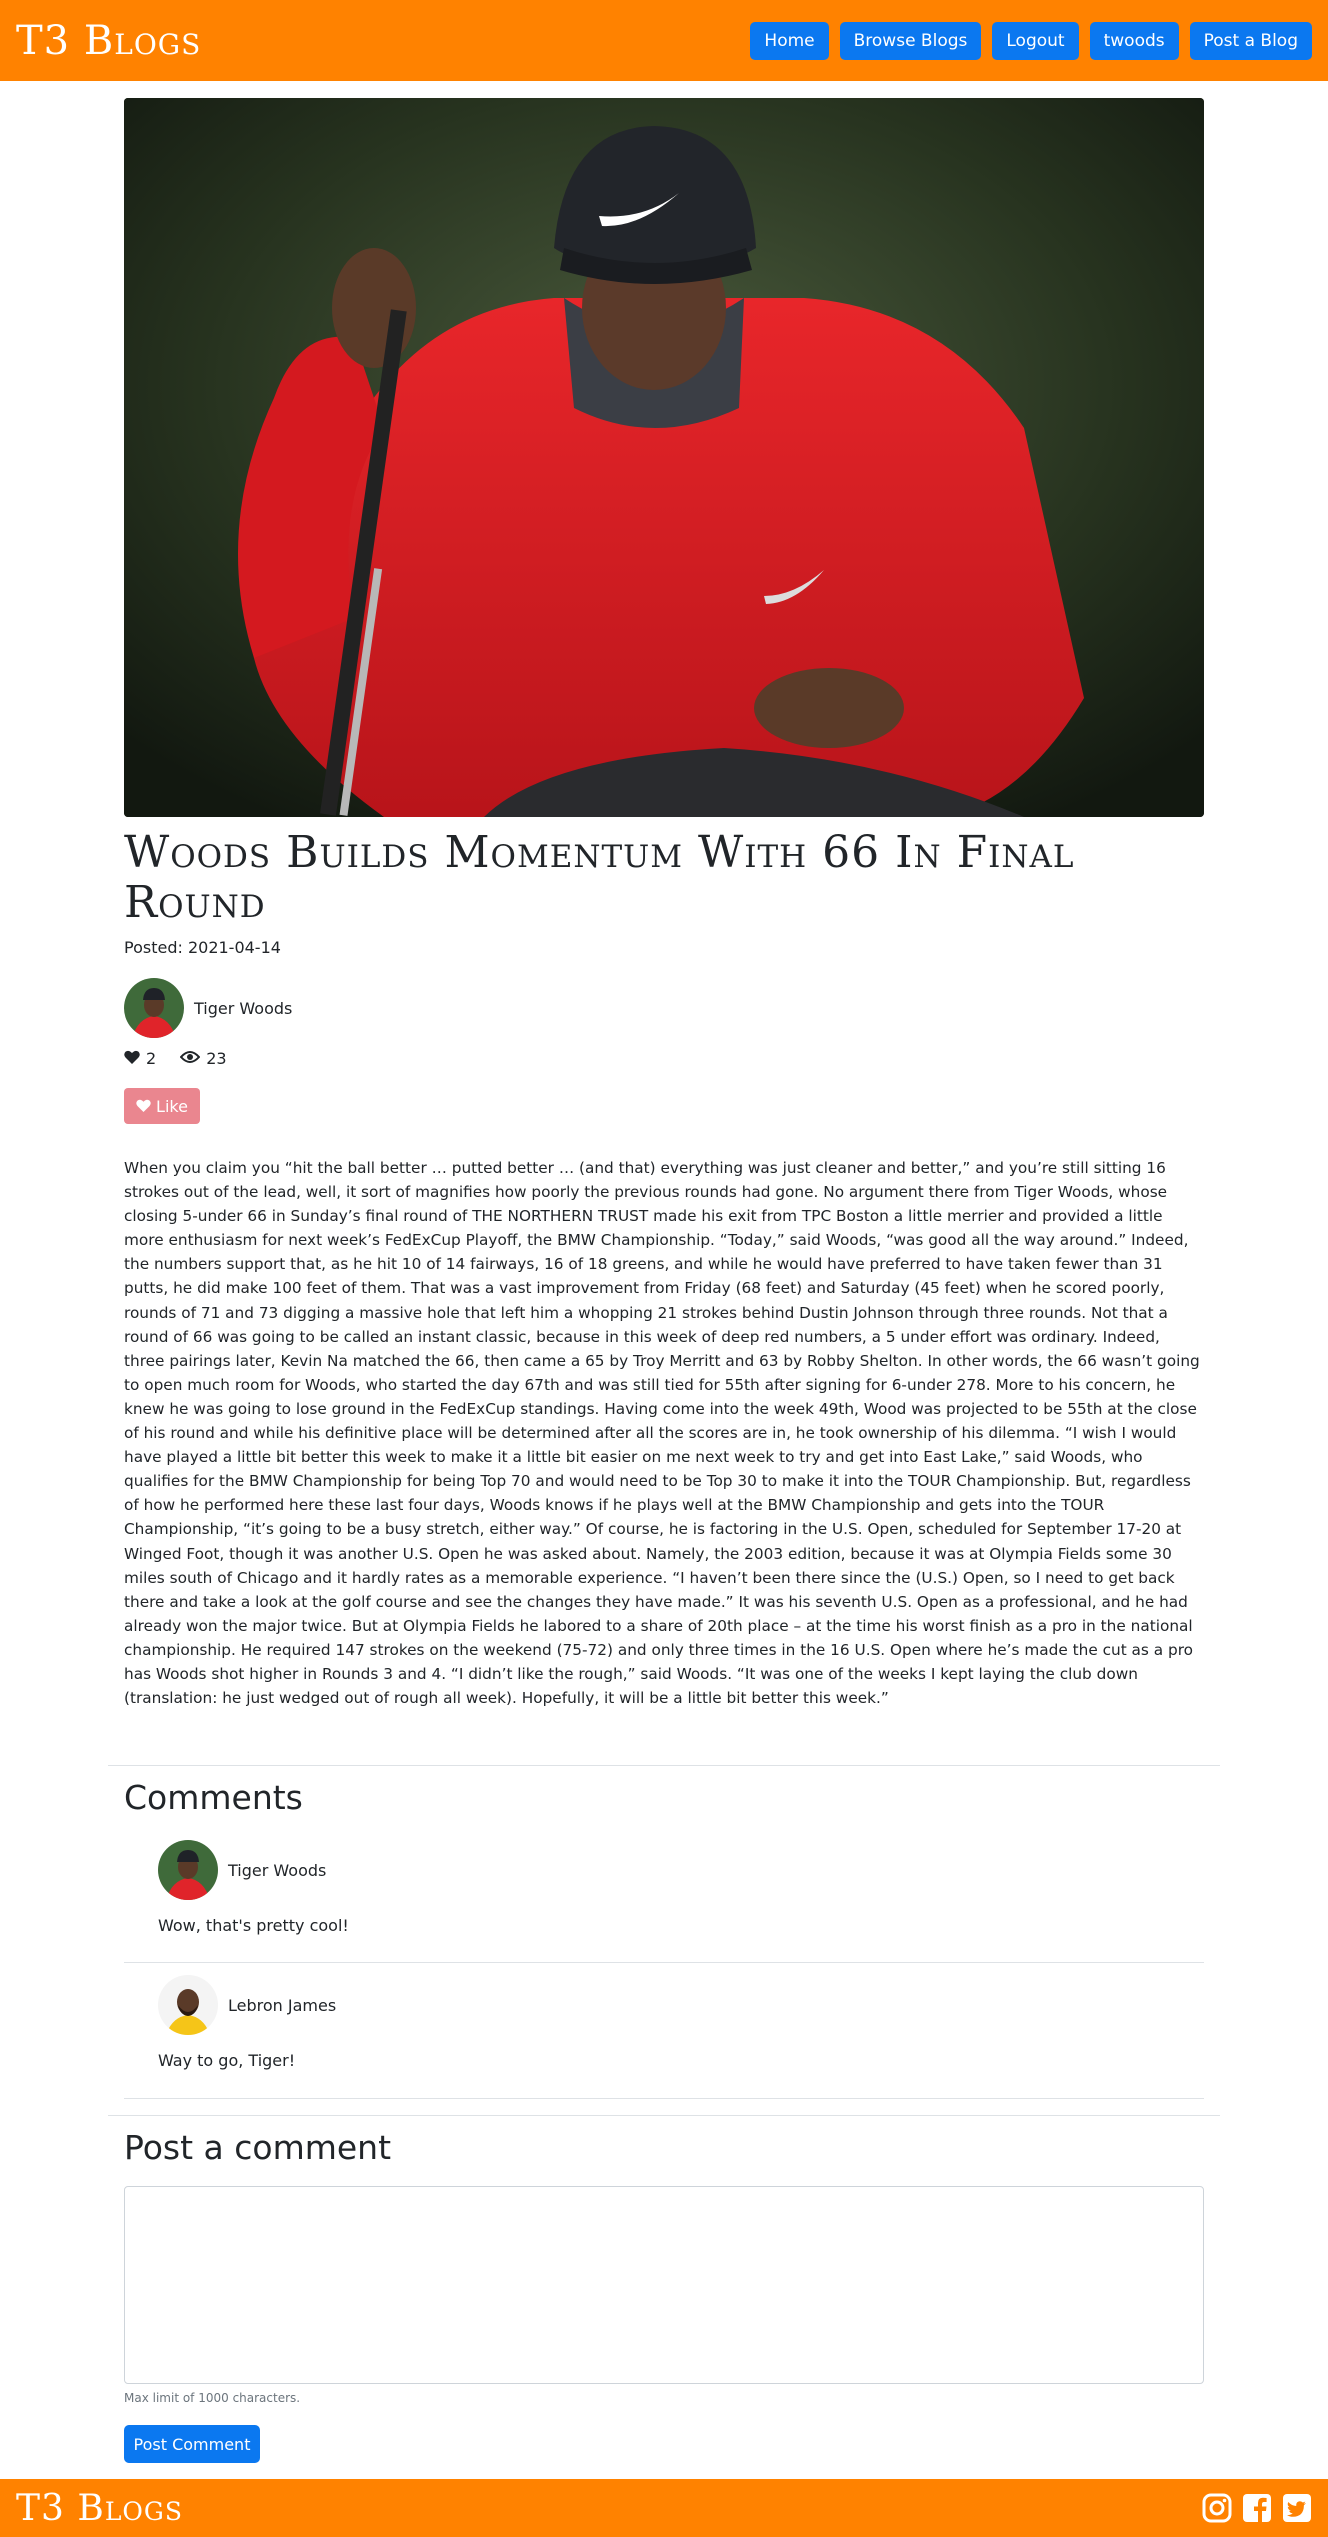  I want to click on brand-logo: T3 Blogs, so click(108, 41).